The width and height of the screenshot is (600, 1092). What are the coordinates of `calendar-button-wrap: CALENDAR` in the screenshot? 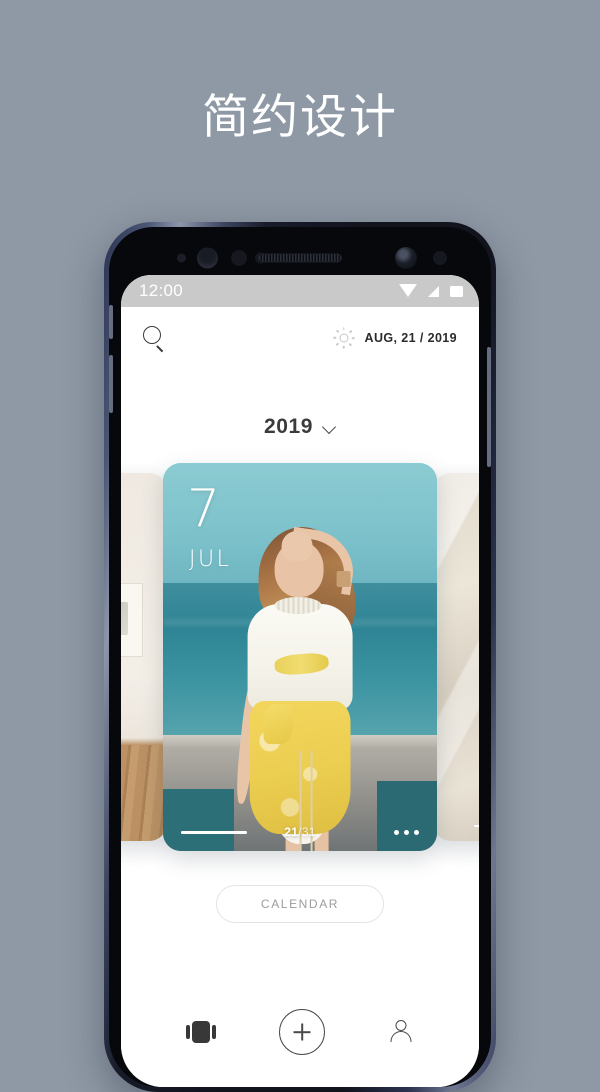 It's located at (300, 904).